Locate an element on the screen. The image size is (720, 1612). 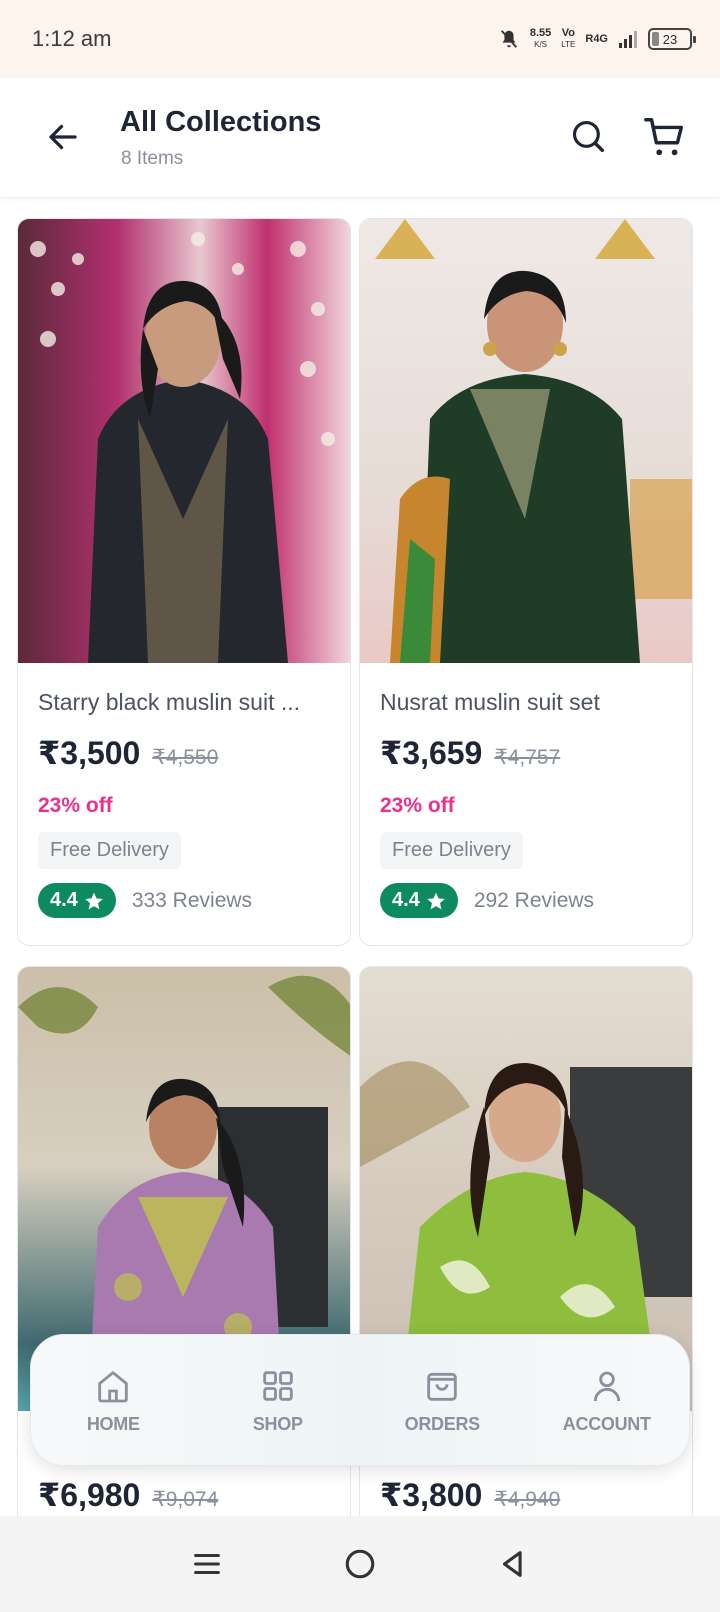
search-button is located at coordinates (588, 136).